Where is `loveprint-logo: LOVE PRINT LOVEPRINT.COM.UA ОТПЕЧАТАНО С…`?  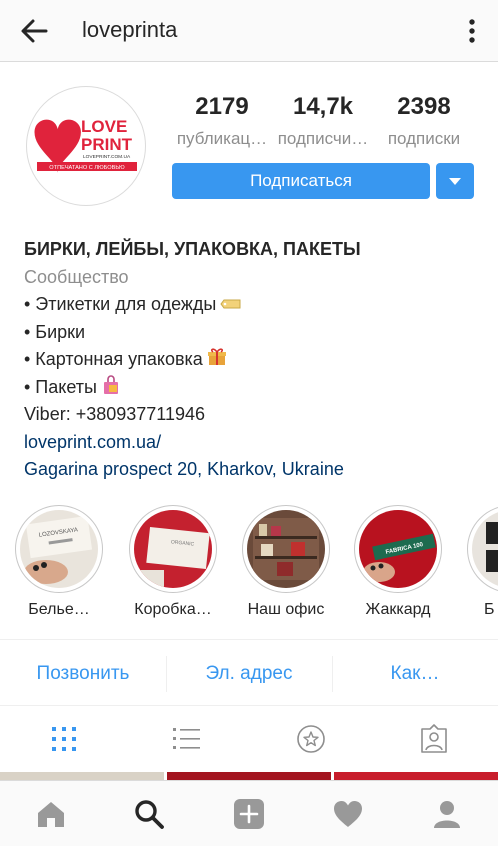
loveprint-logo: LOVE PRINT LOVEPRINT.COM.UA ОТПЕЧАТАНО С… is located at coordinates (85, 145).